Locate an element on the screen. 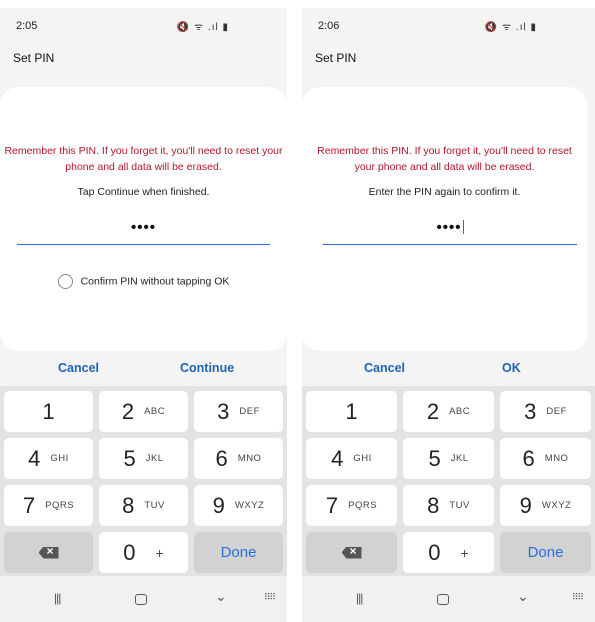 This screenshot has height=622, width=595. status-bar: 2:06 🔇 ᯤ .ıl ▮ is located at coordinates (448, 26).